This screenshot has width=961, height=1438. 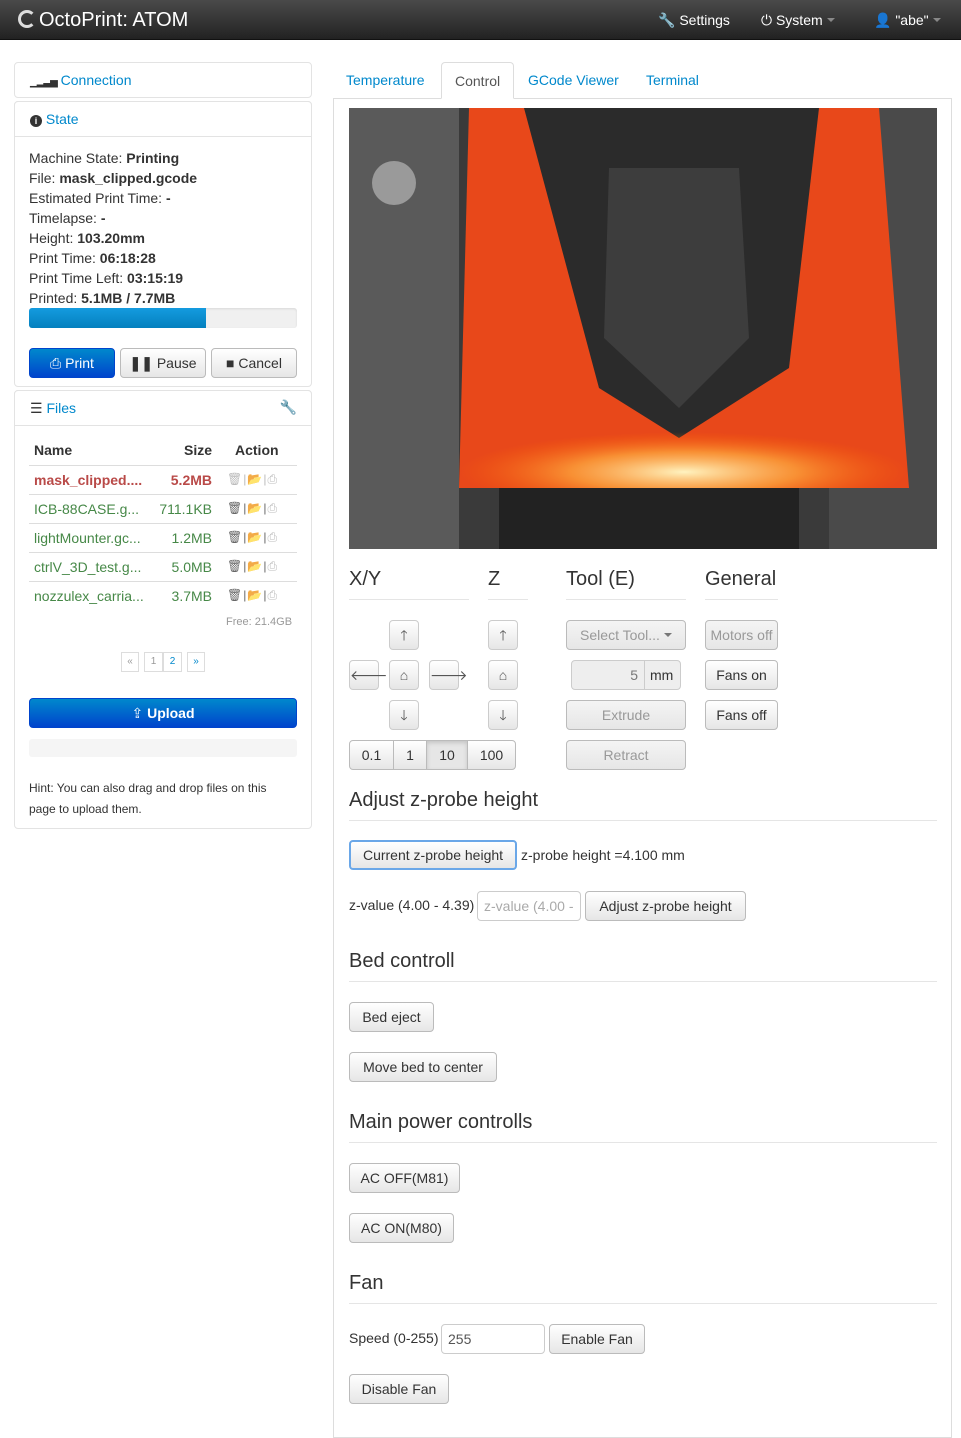 What do you see at coordinates (130, 662) in the screenshot?
I see `pagination-prev: «` at bounding box center [130, 662].